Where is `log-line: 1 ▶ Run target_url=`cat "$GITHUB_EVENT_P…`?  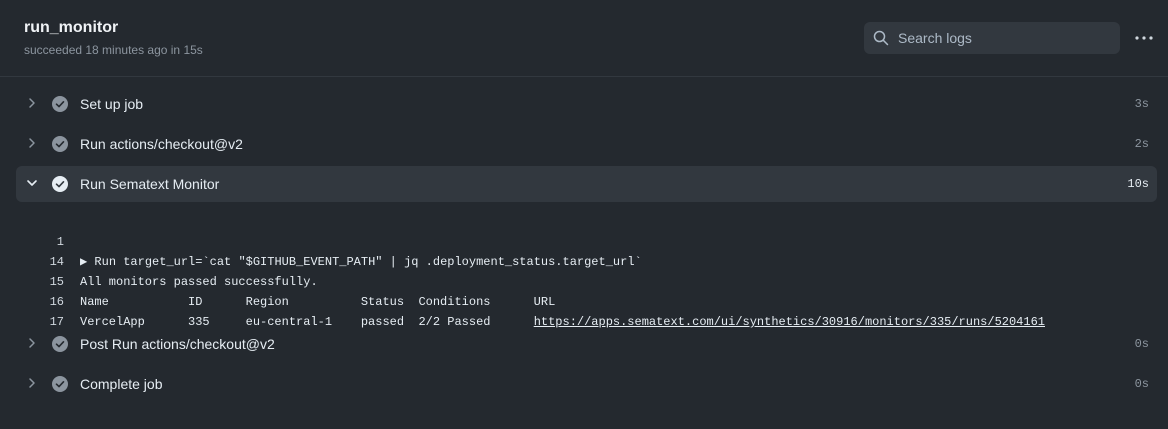 log-line: 1 ▶ Run target_url=`cat "$GITHUB_EVENT_P… is located at coordinates (586, 240).